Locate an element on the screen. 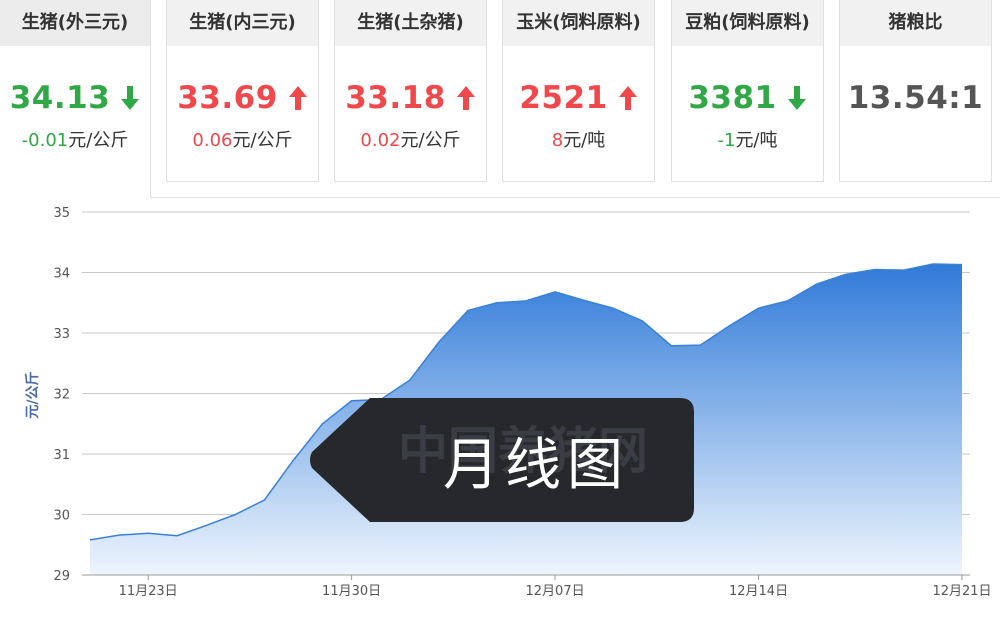 The width and height of the screenshot is (1000, 631). y-tick-label: 34 is located at coordinates (61, 274).